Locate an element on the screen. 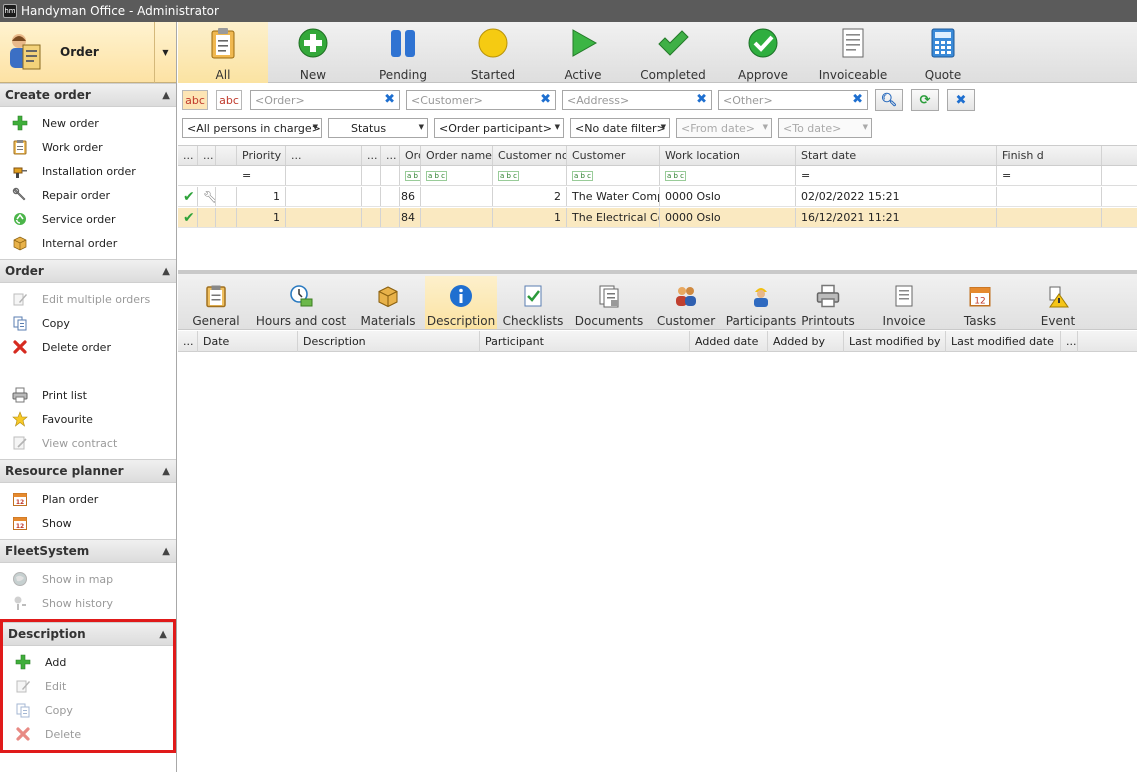 This screenshot has height=772, width=1137. other-filter-input: <Other> ✖ is located at coordinates (793, 100).